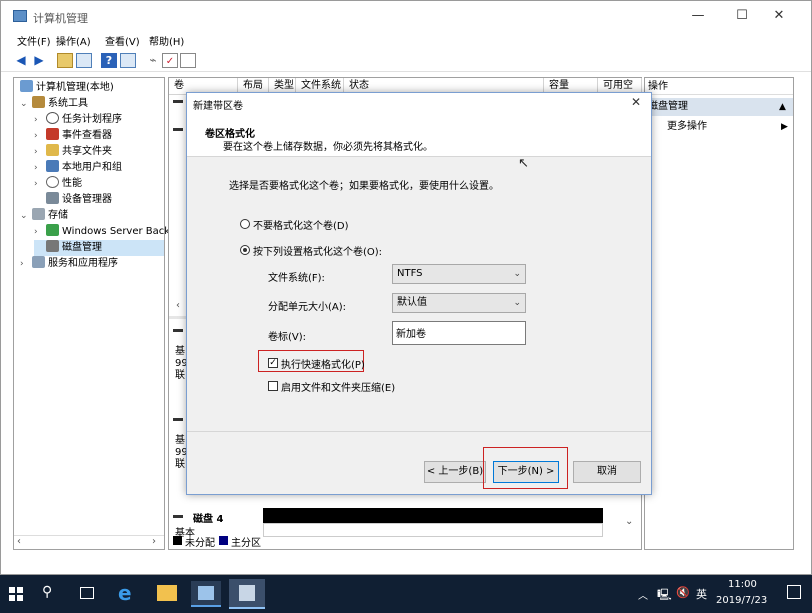 The image size is (812, 613). I want to click on allocation-select: 默认值 ⌄, so click(459, 303).